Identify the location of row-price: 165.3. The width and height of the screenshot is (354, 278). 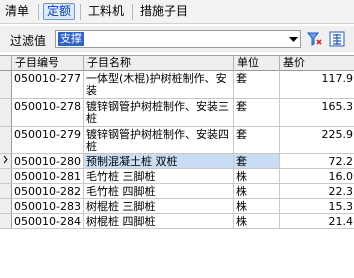
(337, 106).